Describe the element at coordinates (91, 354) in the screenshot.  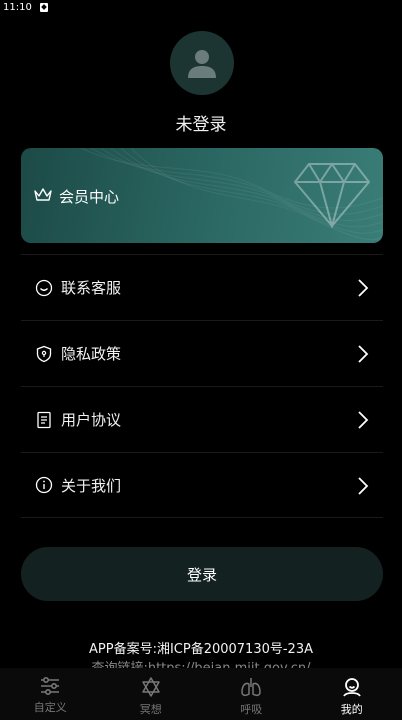
I see `menu-item-label: 隐私政策` at that location.